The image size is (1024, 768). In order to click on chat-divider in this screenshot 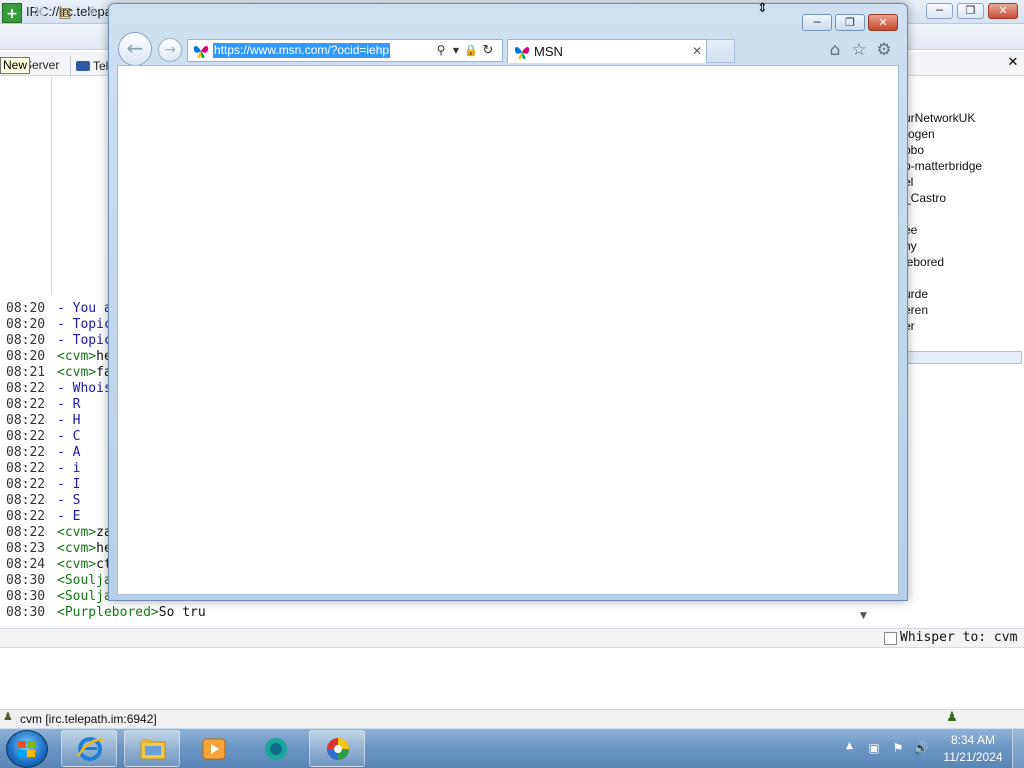, I will do `click(51, 186)`.